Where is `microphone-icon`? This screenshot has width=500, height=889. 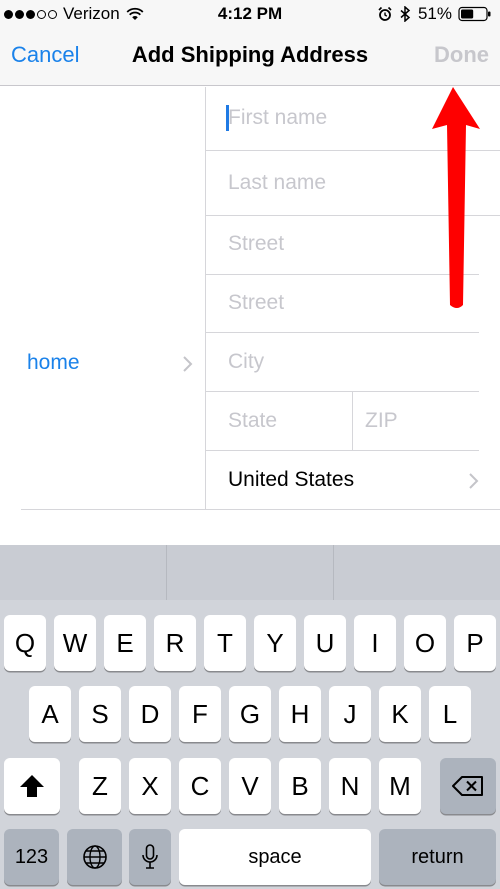 microphone-icon is located at coordinates (150, 856).